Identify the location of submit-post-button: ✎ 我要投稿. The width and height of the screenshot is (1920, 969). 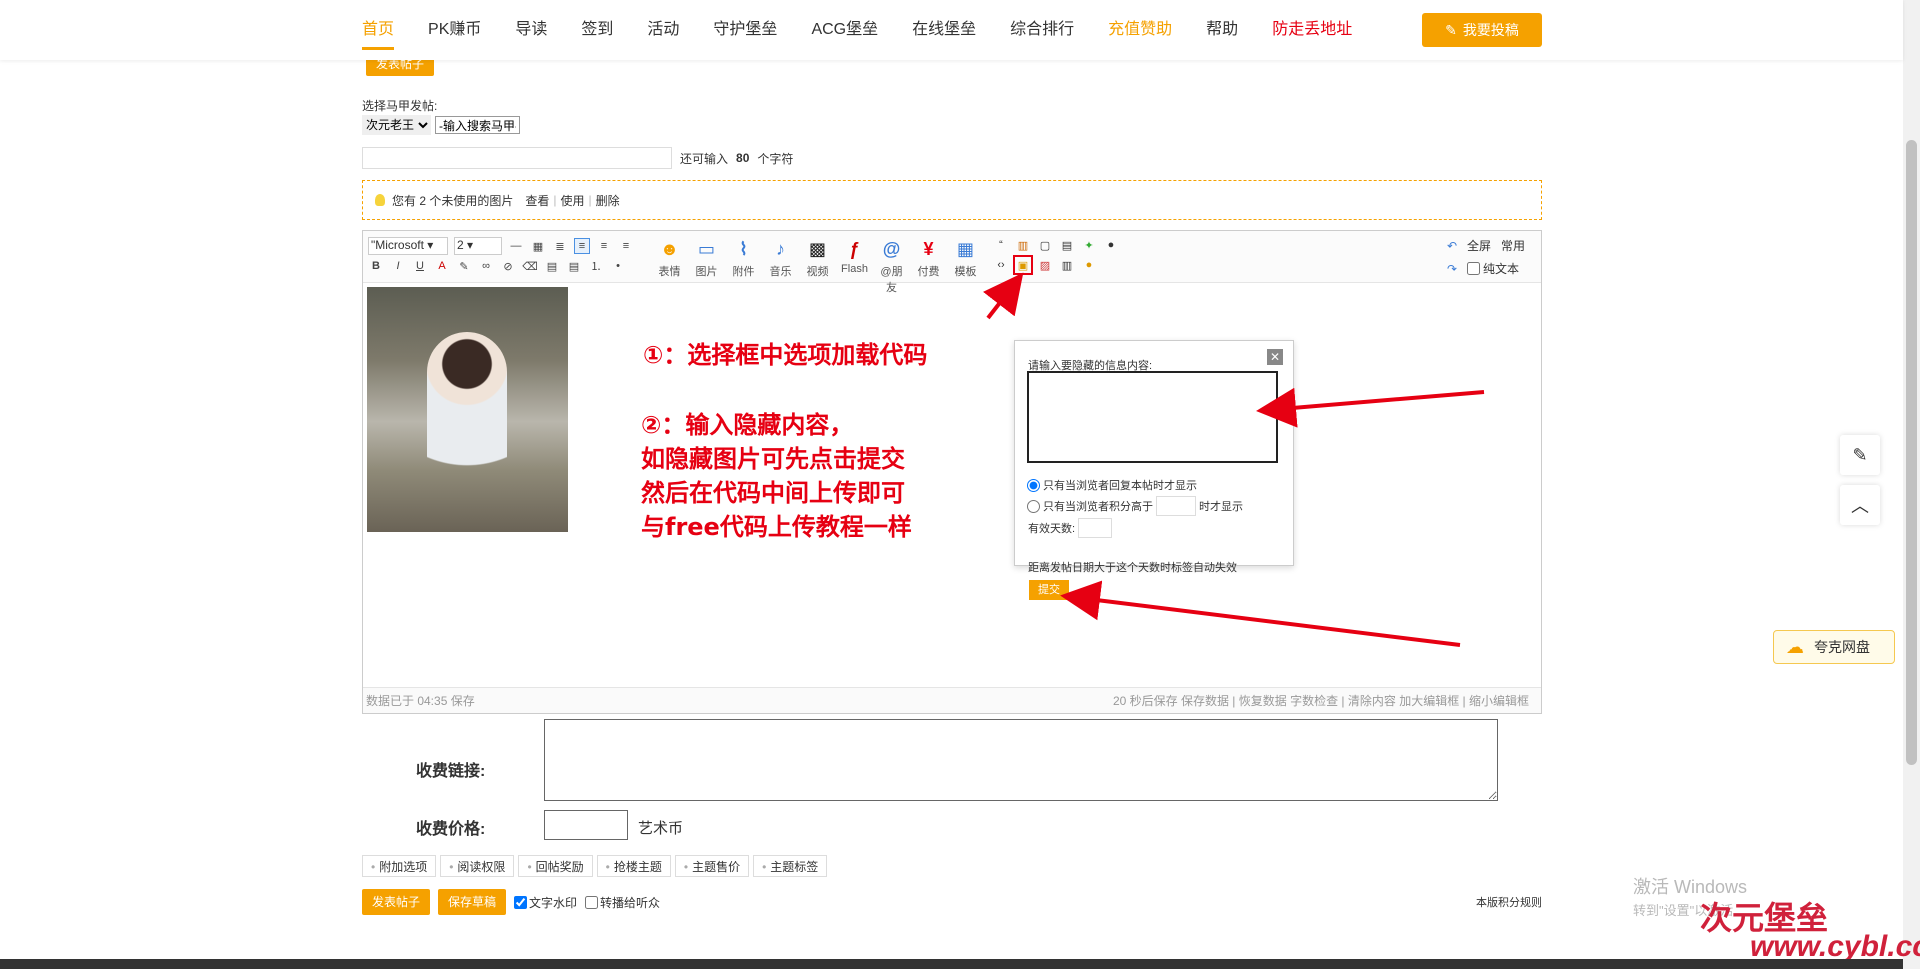
(1482, 30).